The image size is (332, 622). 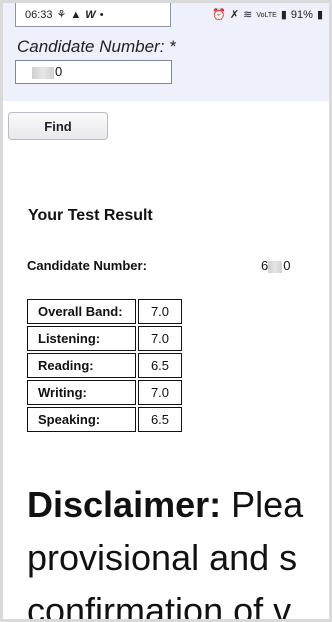 What do you see at coordinates (301, 14) in the screenshot?
I see `battery-percent: 91%` at bounding box center [301, 14].